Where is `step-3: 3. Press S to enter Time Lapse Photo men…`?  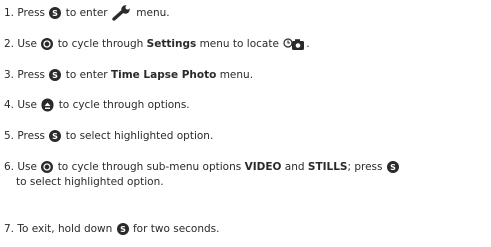 step-3: 3. Press S to enter Time Lapse Photo men… is located at coordinates (244, 75).